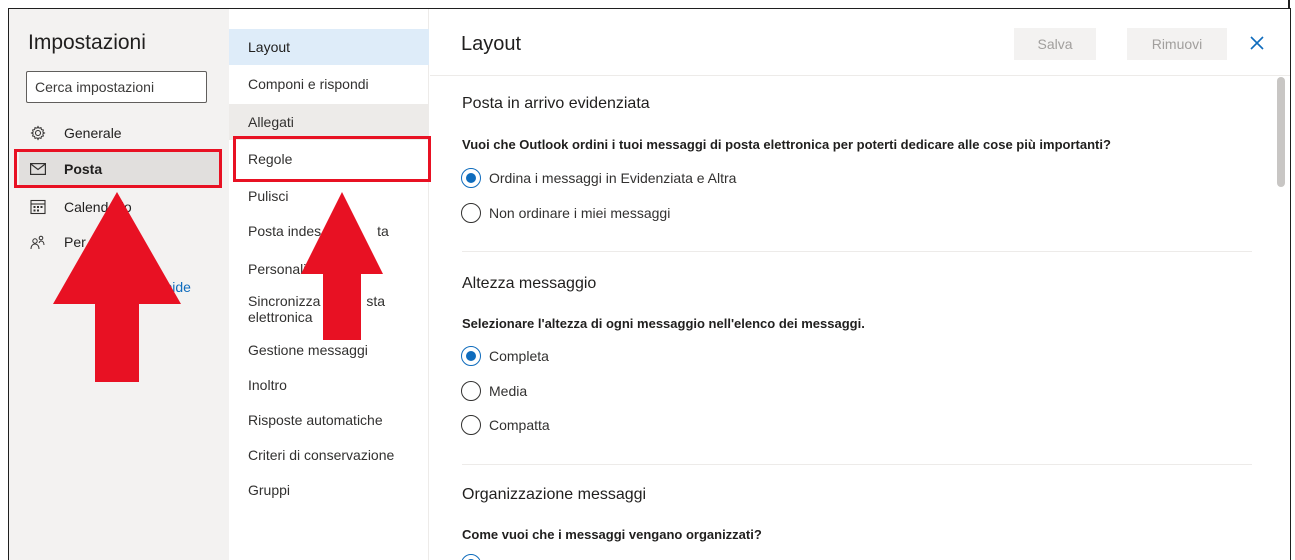 This screenshot has height=560, width=1295. What do you see at coordinates (1055, 44) in the screenshot?
I see `save-button: Salva` at bounding box center [1055, 44].